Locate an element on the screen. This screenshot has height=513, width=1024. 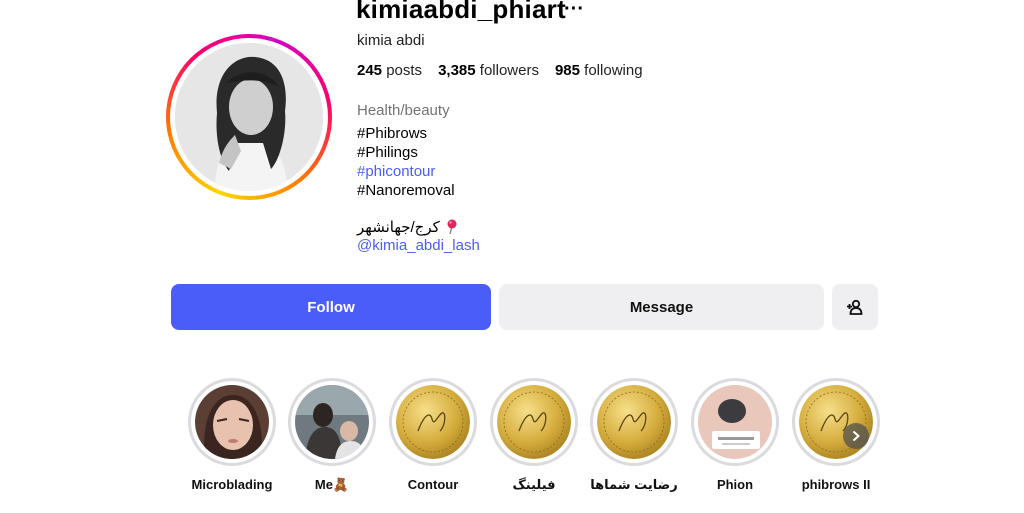
highlight-label: Phion is located at coordinates (735, 484).